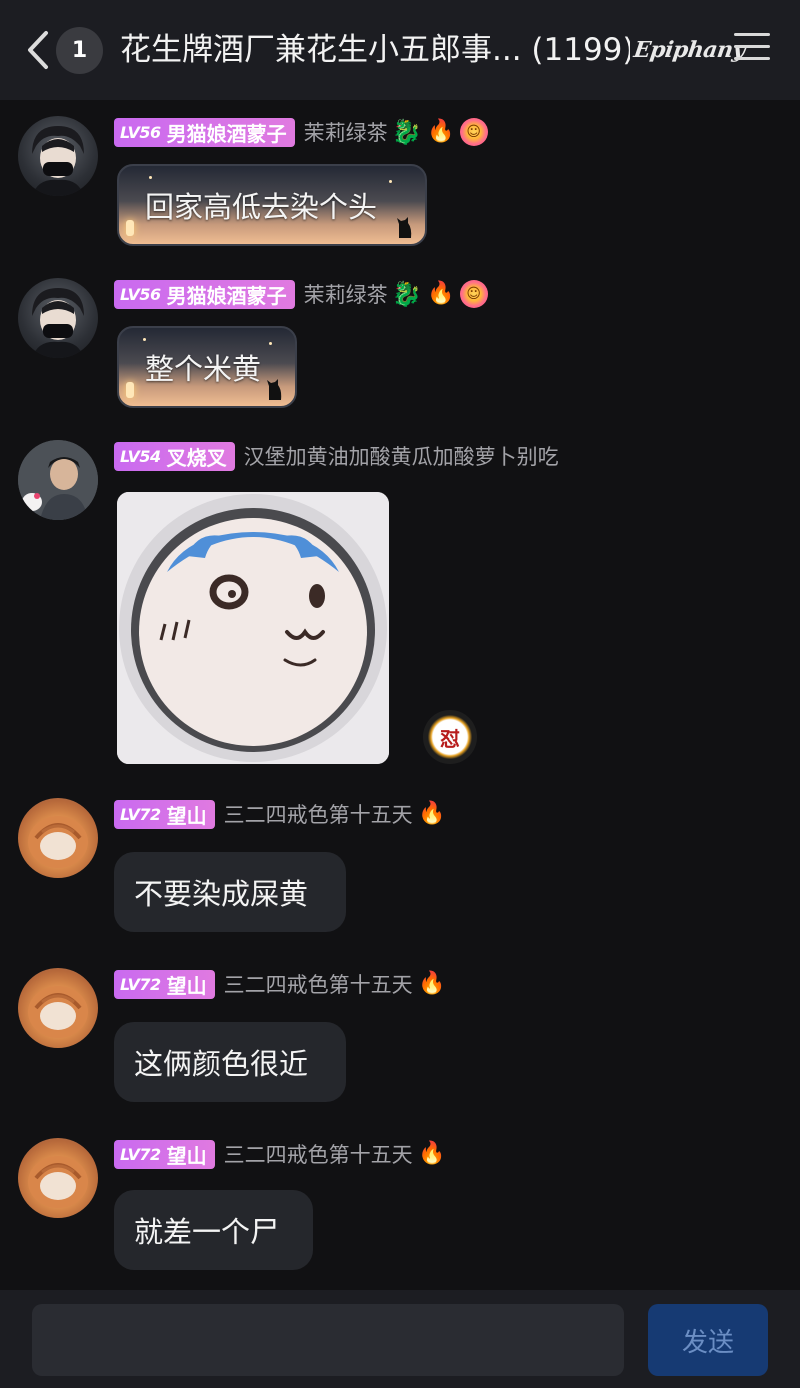 The image size is (800, 1388). I want to click on back-button, so click(39, 50).